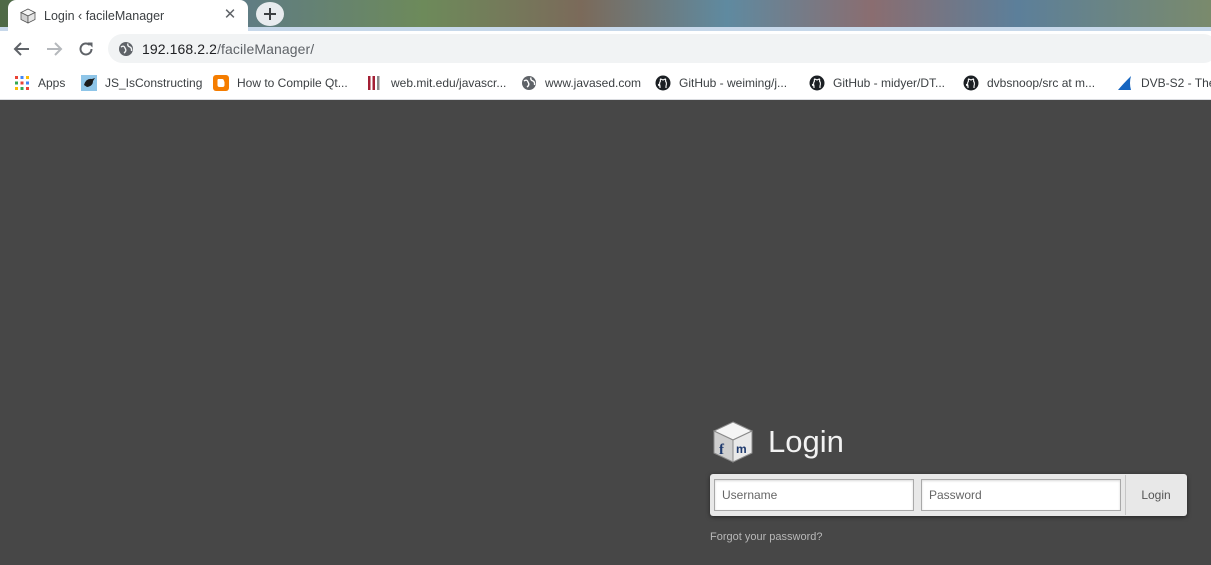 The image size is (1211, 565). Describe the element at coordinates (766, 537) in the screenshot. I see `forgot-password-link: Forgot your password?` at that location.